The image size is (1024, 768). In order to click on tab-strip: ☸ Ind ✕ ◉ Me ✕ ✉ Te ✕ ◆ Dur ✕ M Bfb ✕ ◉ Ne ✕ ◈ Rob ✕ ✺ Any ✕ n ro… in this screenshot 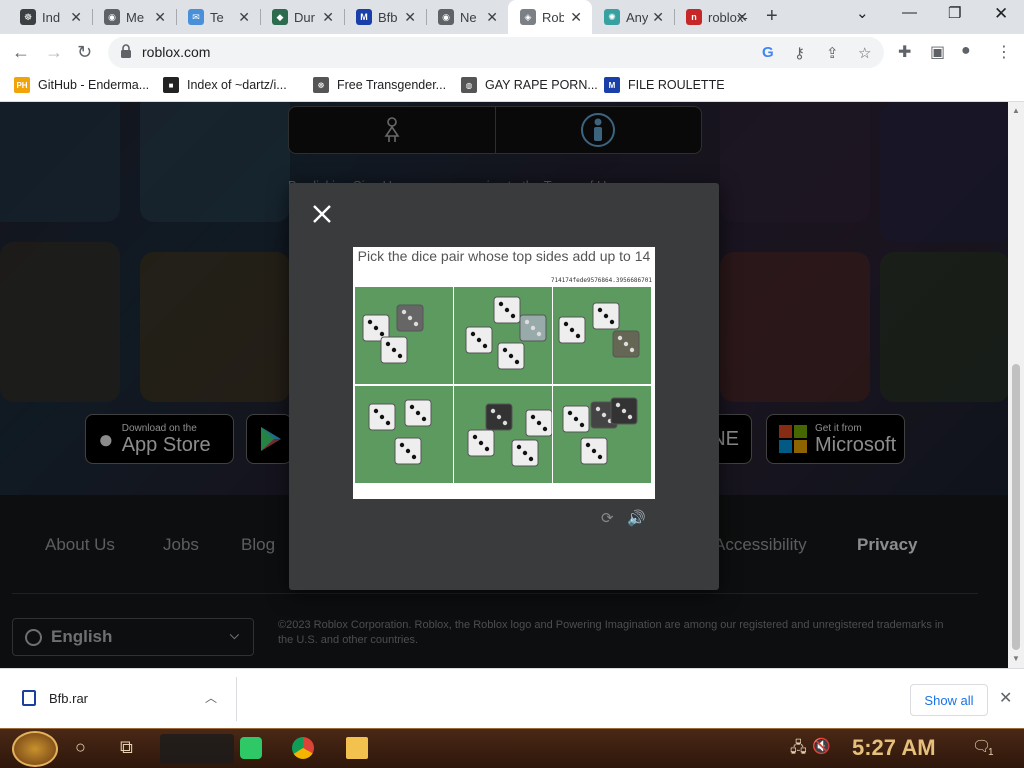, I will do `click(512, 17)`.